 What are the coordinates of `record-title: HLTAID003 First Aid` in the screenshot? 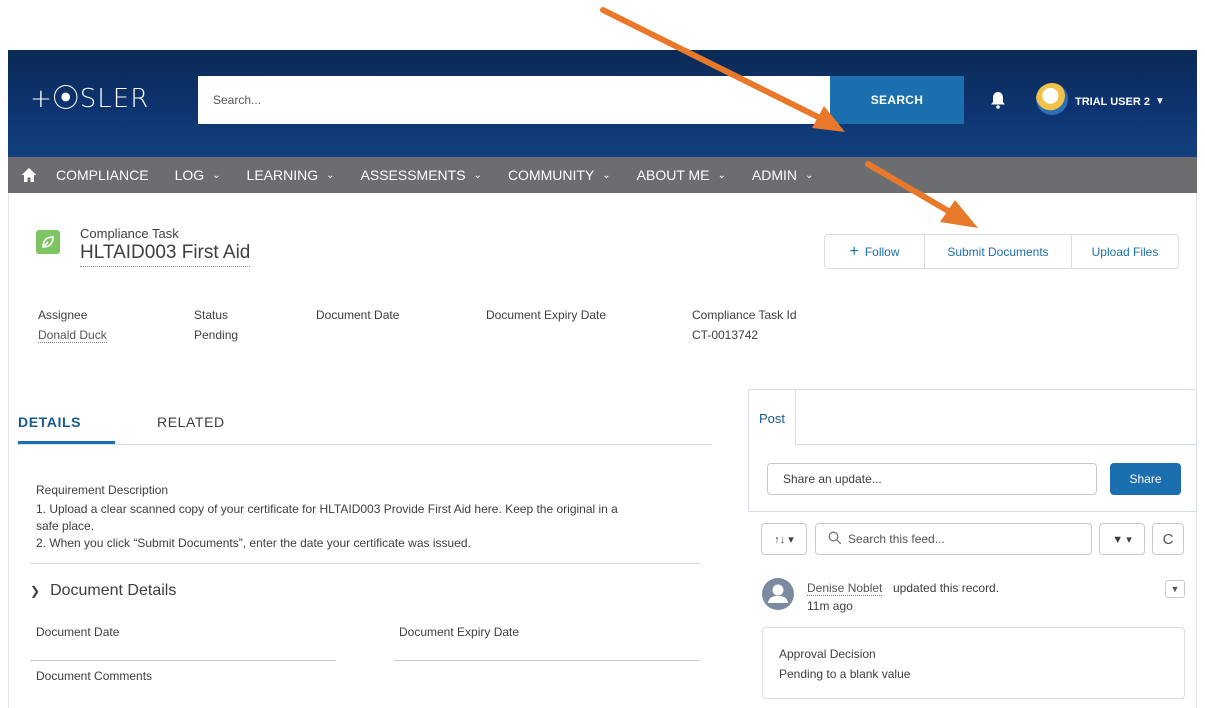 It's located at (165, 254).